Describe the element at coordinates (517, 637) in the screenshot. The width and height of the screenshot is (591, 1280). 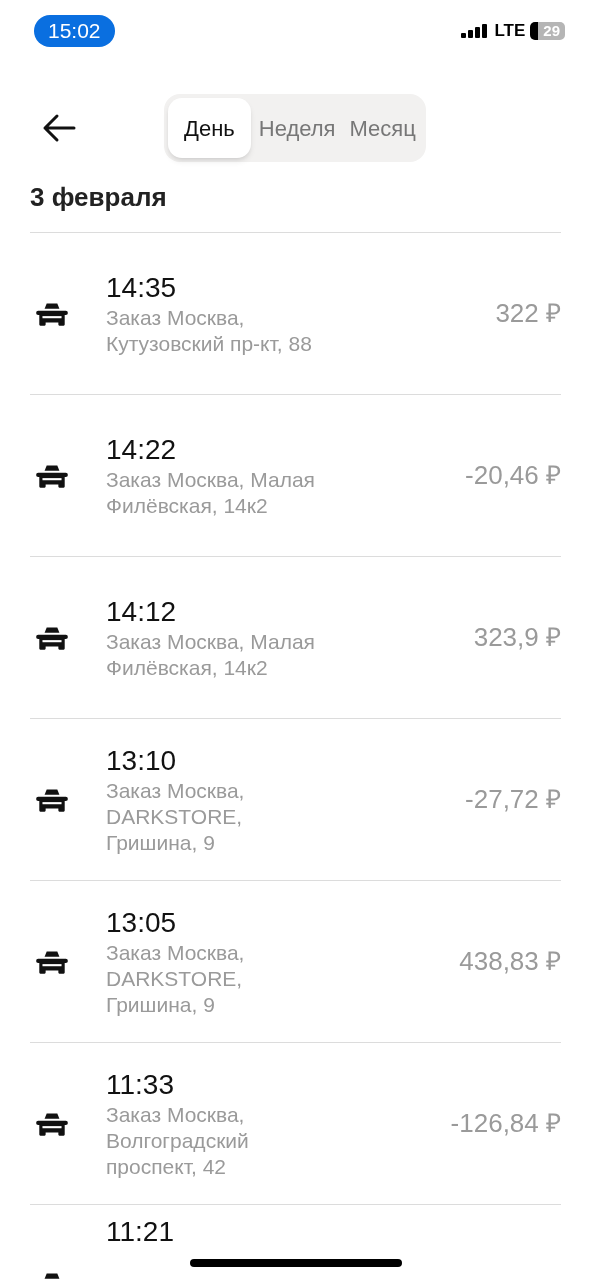
I see `order-amount: 323,9 ₽` at that location.